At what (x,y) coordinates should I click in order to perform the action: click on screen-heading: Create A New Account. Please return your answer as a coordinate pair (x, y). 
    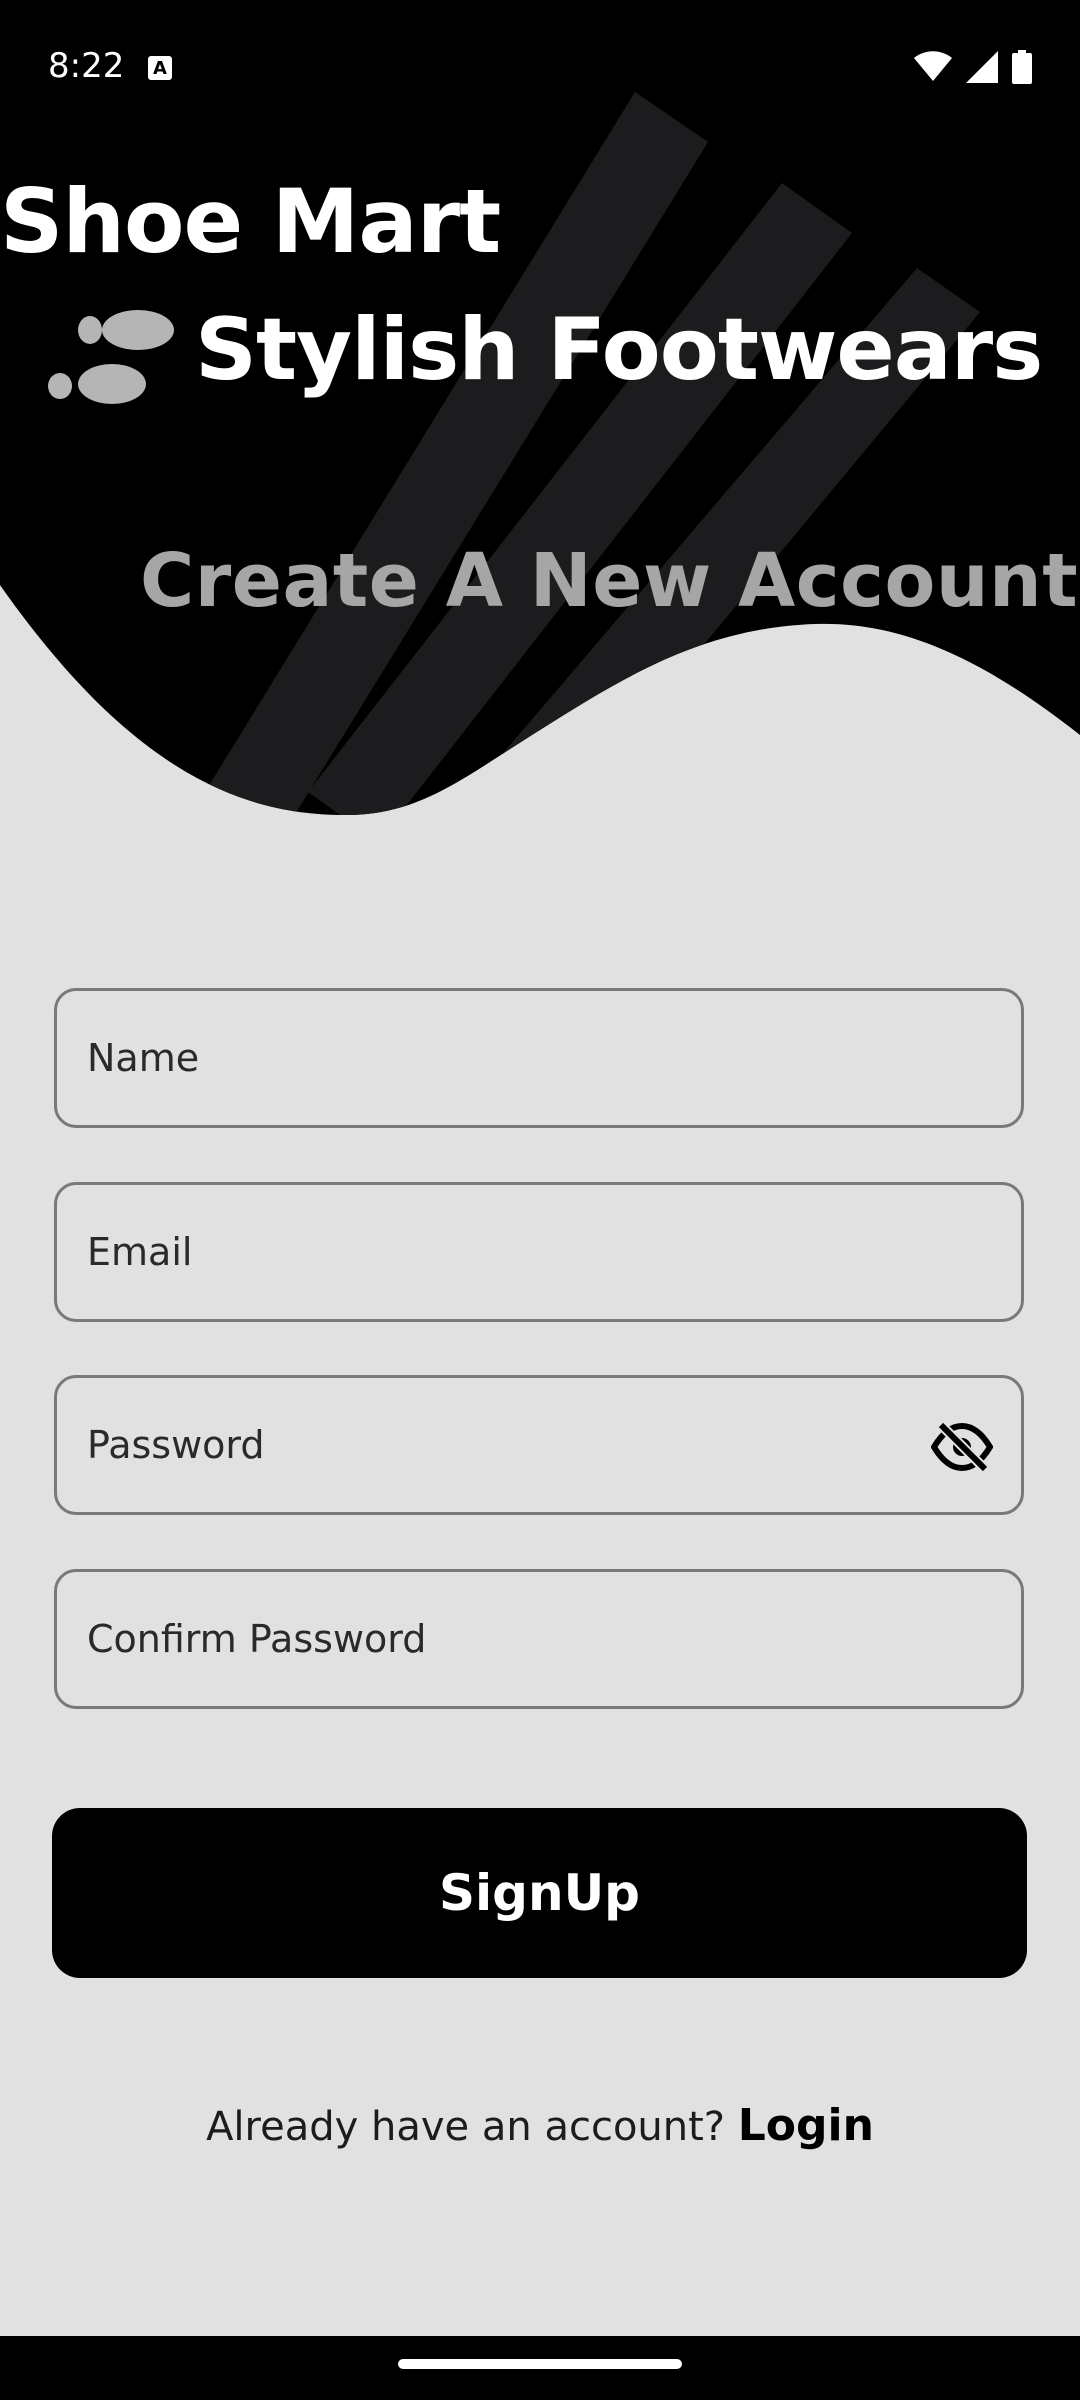
    Looking at the image, I should click on (609, 581).